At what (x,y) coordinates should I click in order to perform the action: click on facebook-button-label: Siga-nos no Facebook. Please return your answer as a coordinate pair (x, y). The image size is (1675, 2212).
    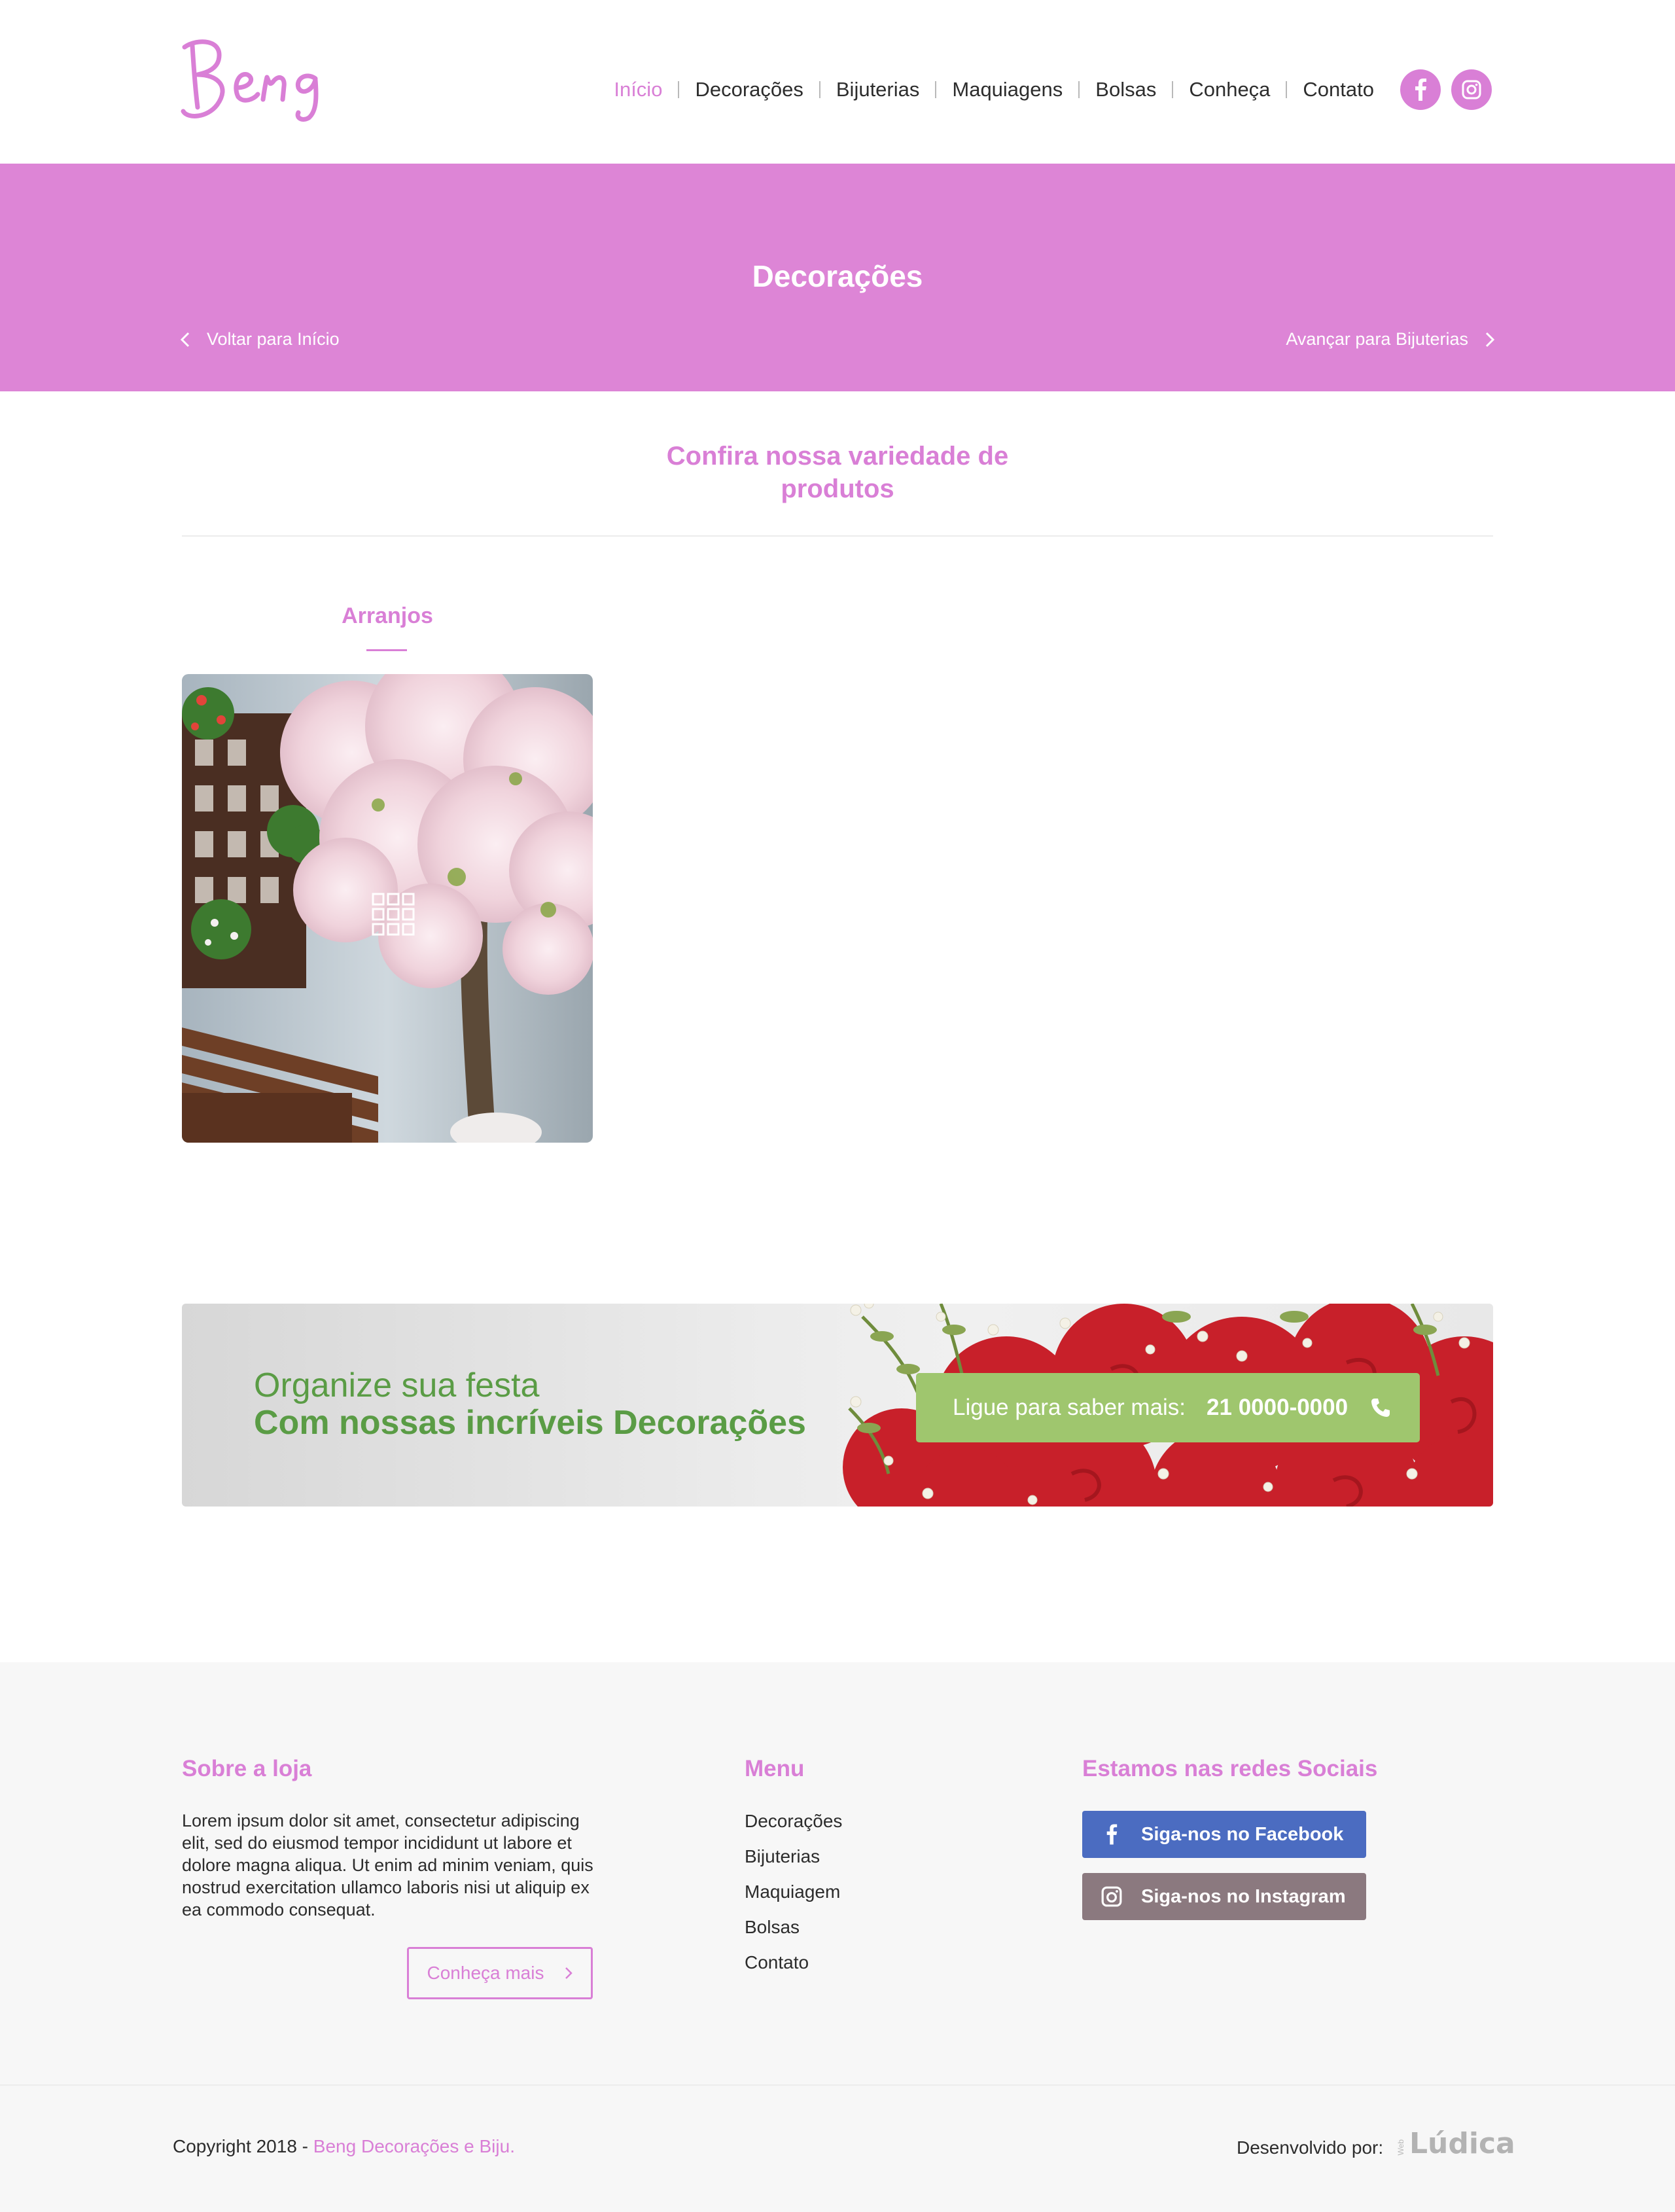
    Looking at the image, I should click on (1242, 1834).